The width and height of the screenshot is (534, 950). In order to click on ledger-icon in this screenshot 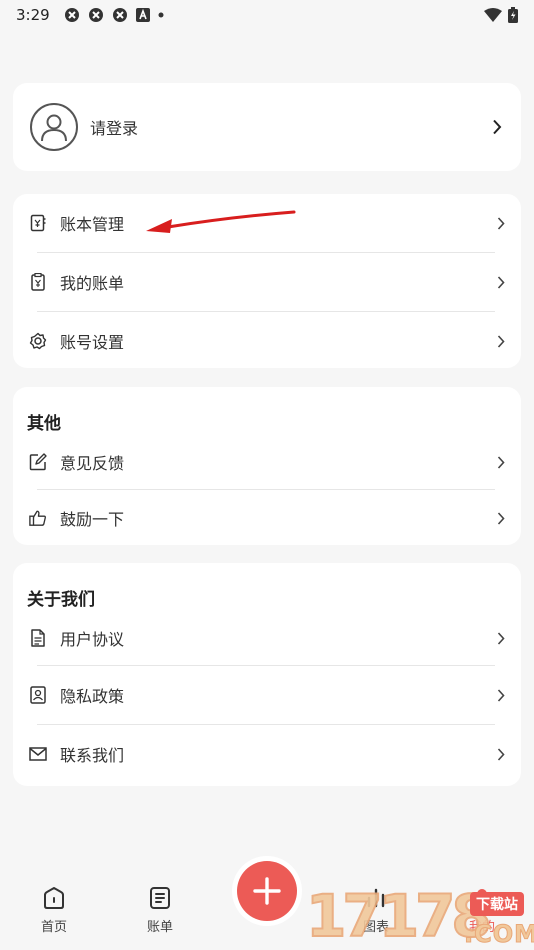, I will do `click(38, 223)`.